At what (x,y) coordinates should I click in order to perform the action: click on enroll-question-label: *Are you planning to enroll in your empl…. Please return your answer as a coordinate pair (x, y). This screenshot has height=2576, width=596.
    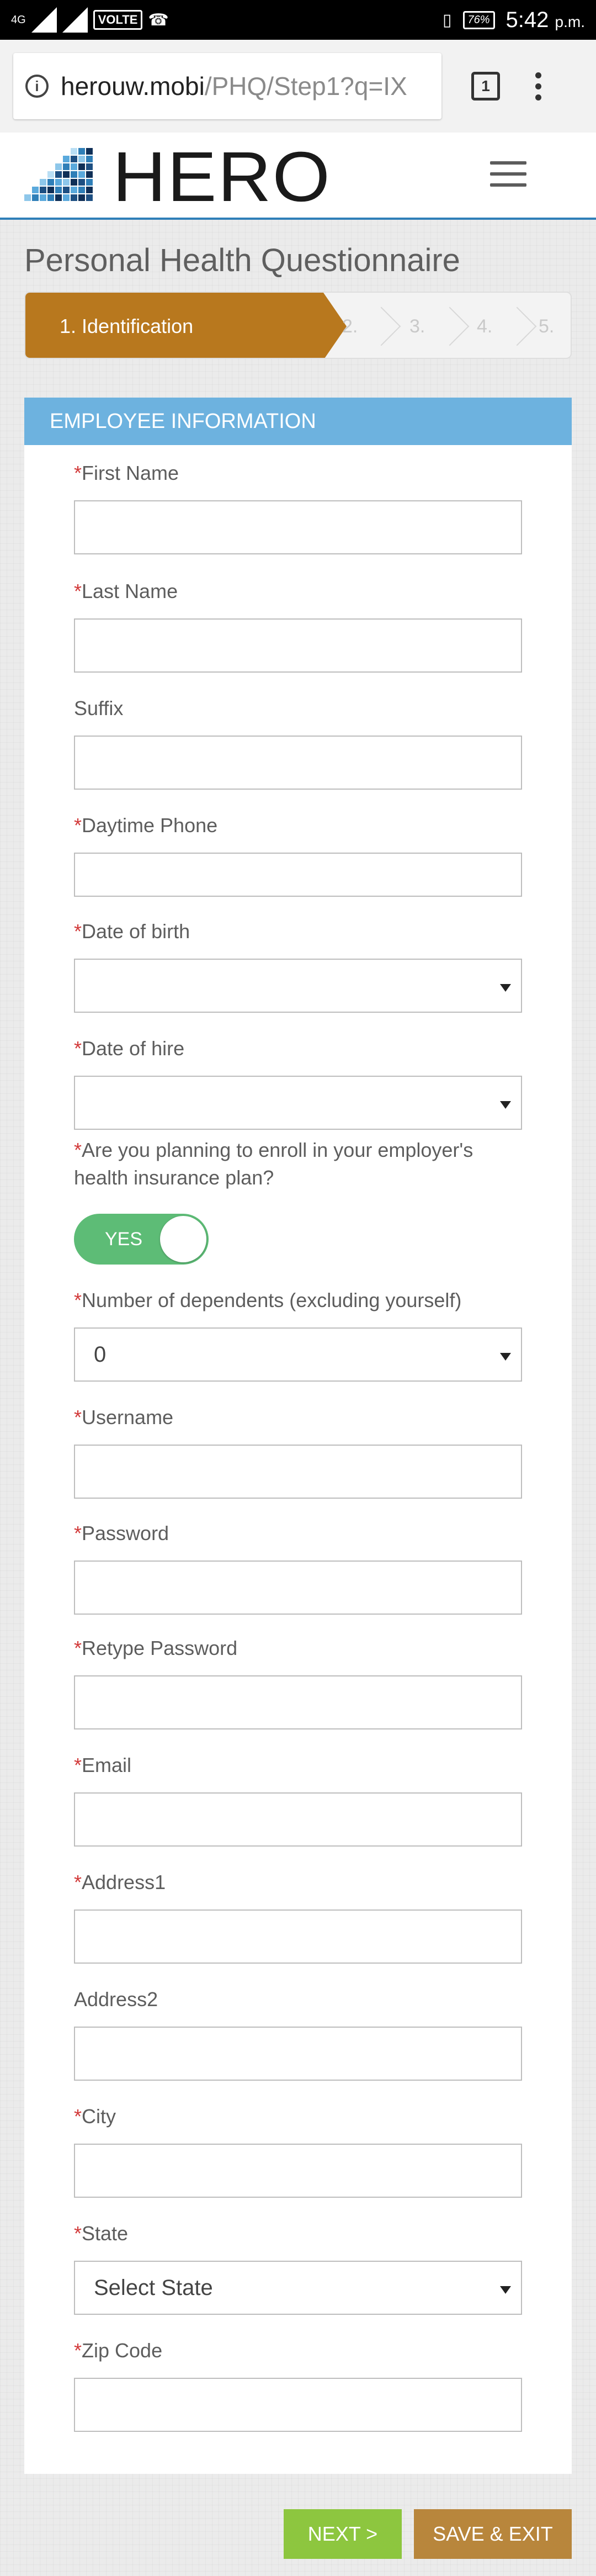
    Looking at the image, I should click on (273, 1164).